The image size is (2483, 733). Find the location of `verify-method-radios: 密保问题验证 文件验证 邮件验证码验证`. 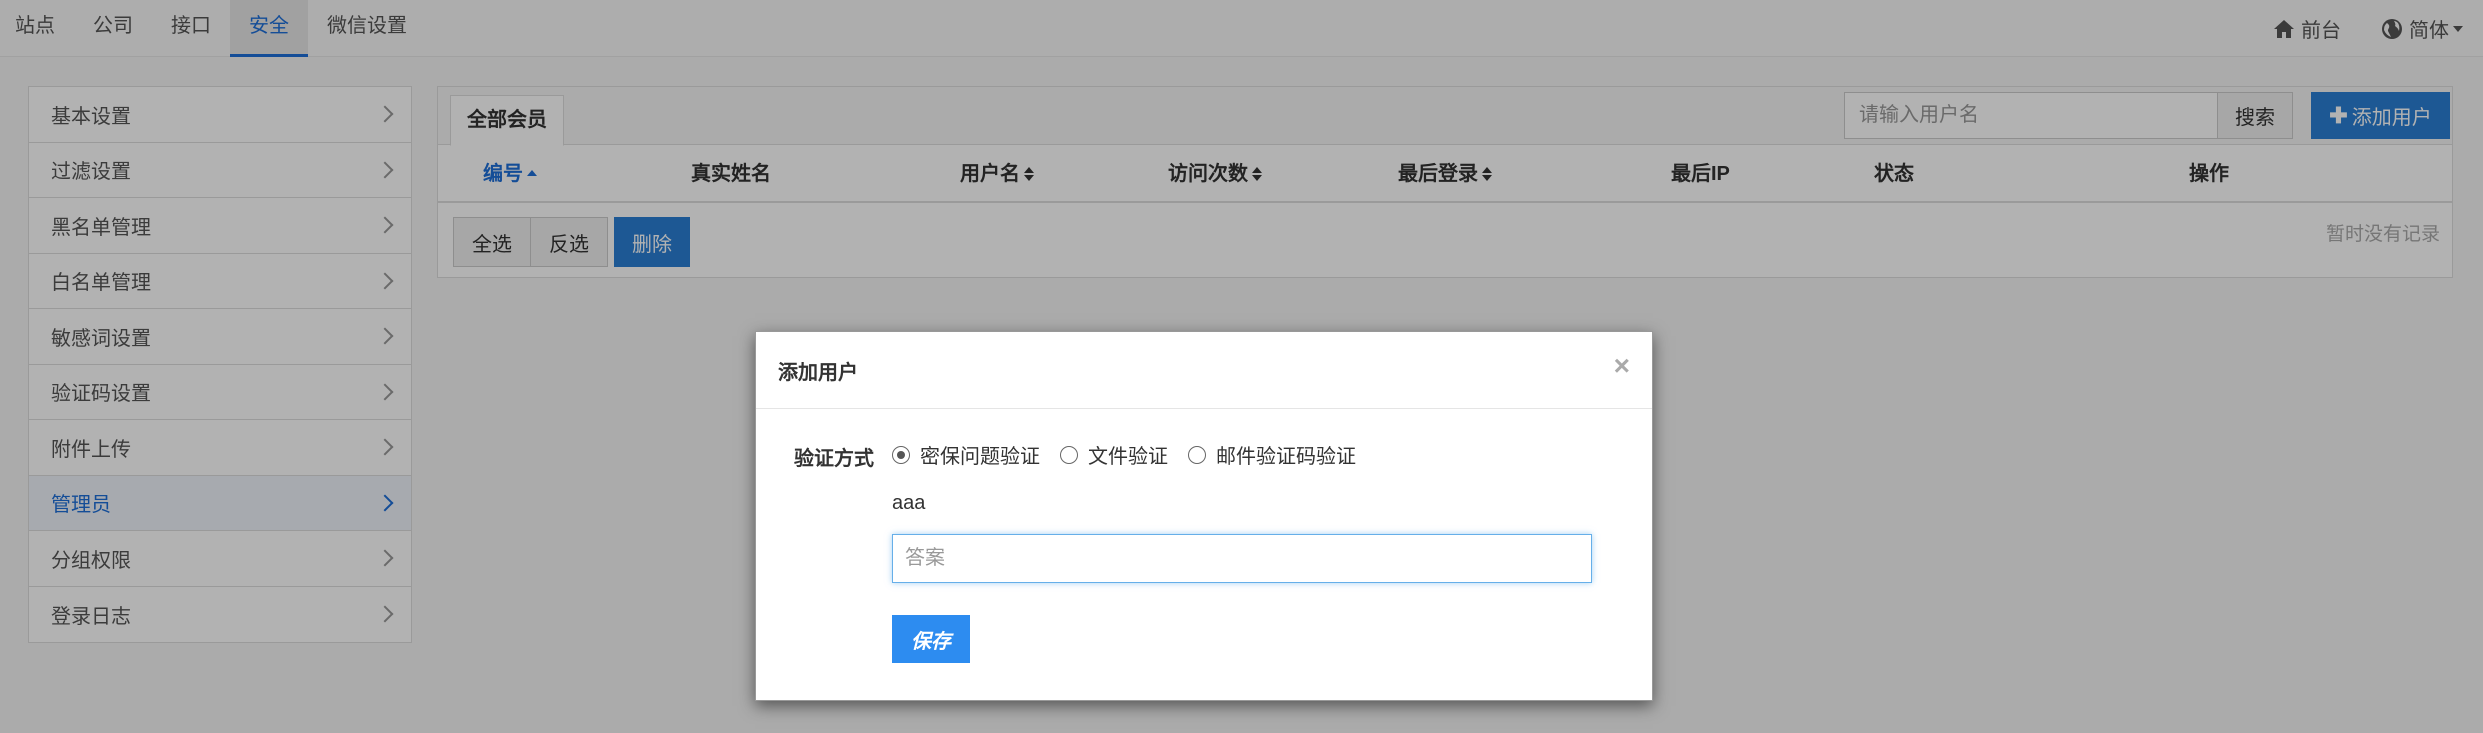

verify-method-radios: 密保问题验证 文件验证 邮件验证码验证 is located at coordinates (1134, 454).